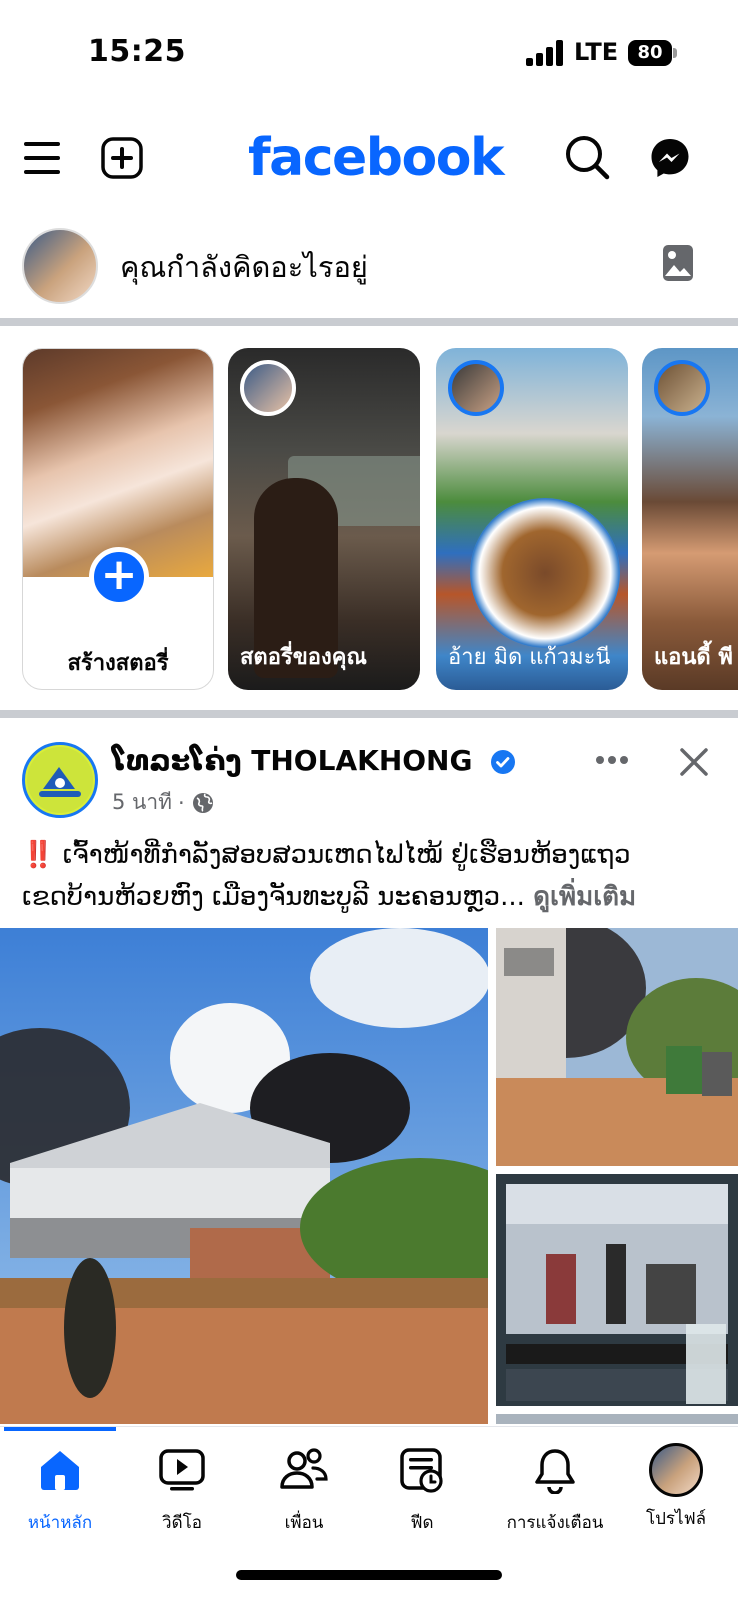 This screenshot has width=738, height=1600. I want to click on story-friend: แอนดี้ พี, so click(690, 519).